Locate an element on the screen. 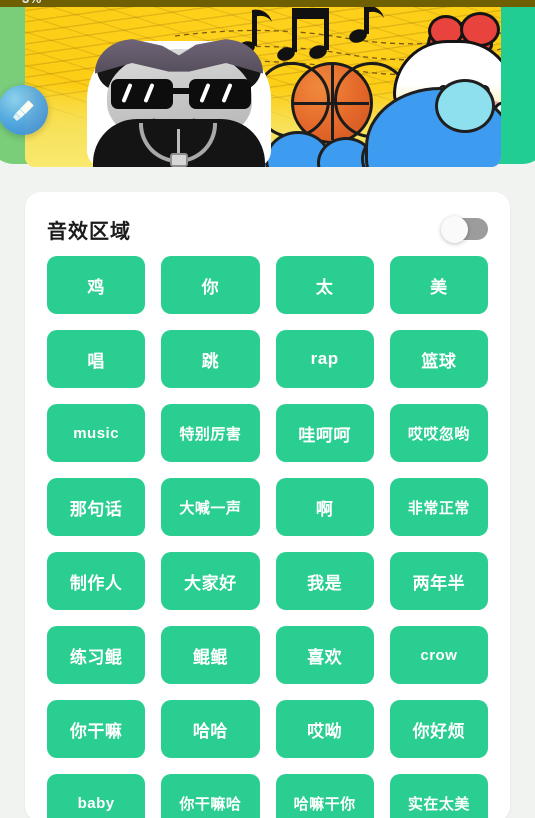 The image size is (535, 818). sound-effect-button: 鸡 is located at coordinates (96, 285).